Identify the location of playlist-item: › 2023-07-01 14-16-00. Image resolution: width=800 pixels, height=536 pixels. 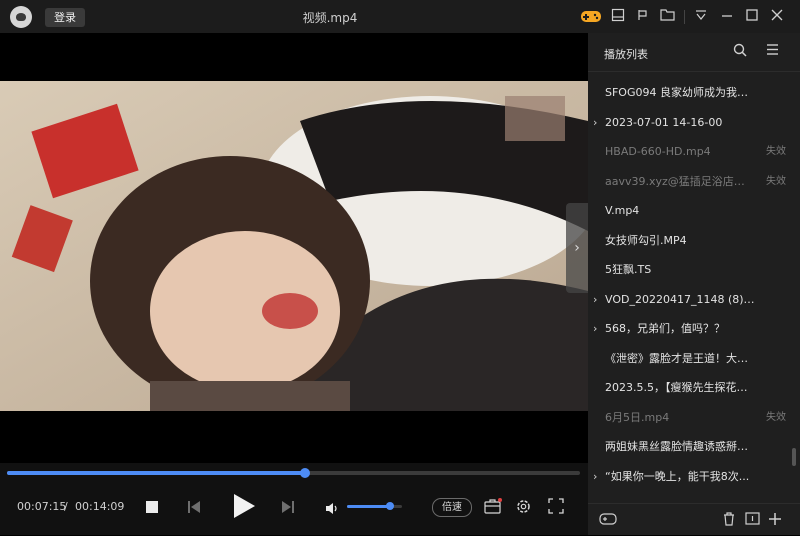
(688, 122).